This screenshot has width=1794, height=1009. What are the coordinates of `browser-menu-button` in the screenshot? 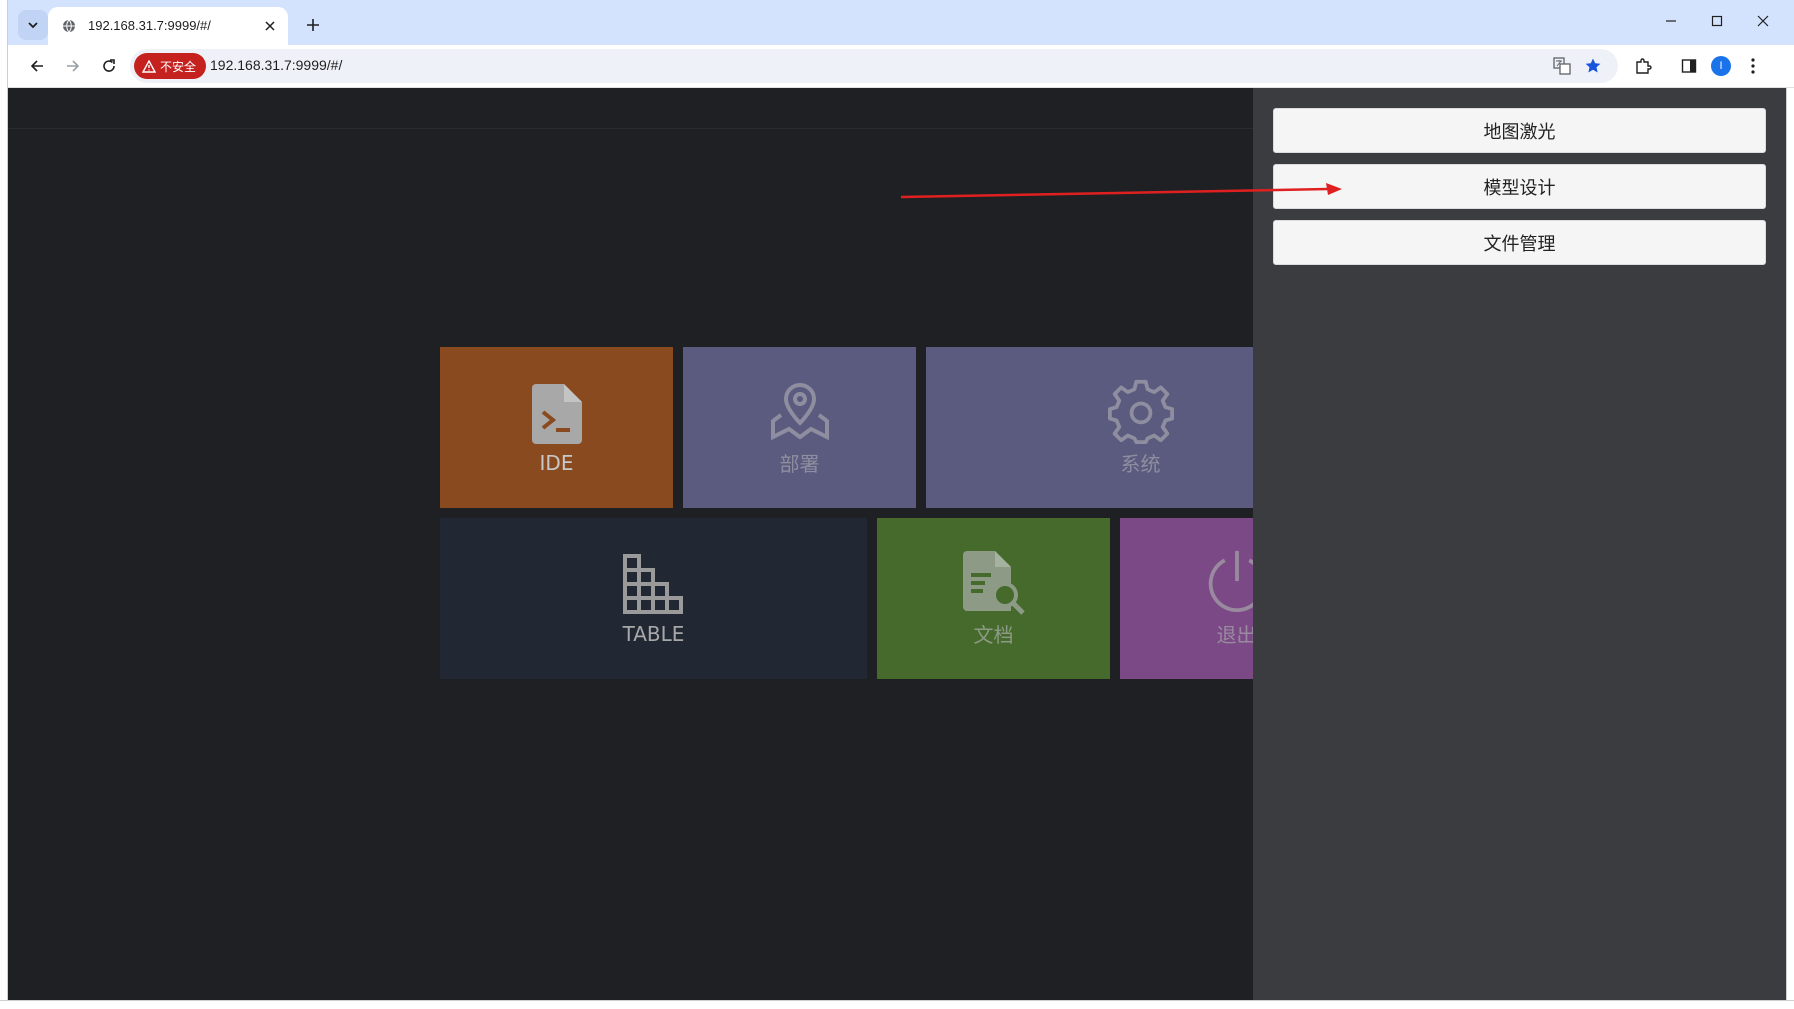 It's located at (1753, 66).